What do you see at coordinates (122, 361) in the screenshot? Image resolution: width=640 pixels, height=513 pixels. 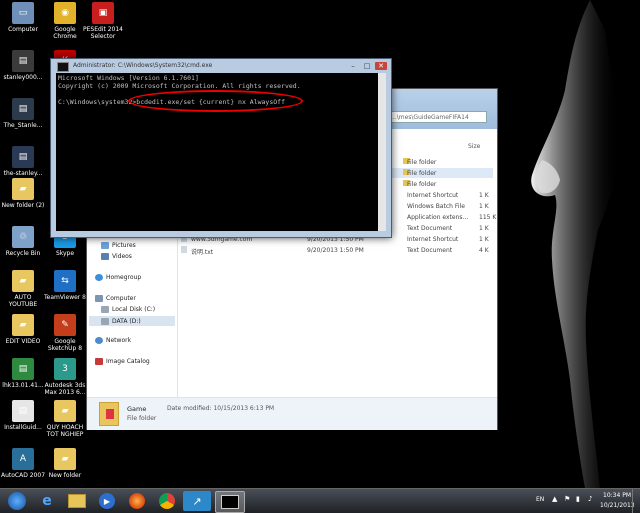 I see `nav-image-catalog: Image Catalog` at bounding box center [122, 361].